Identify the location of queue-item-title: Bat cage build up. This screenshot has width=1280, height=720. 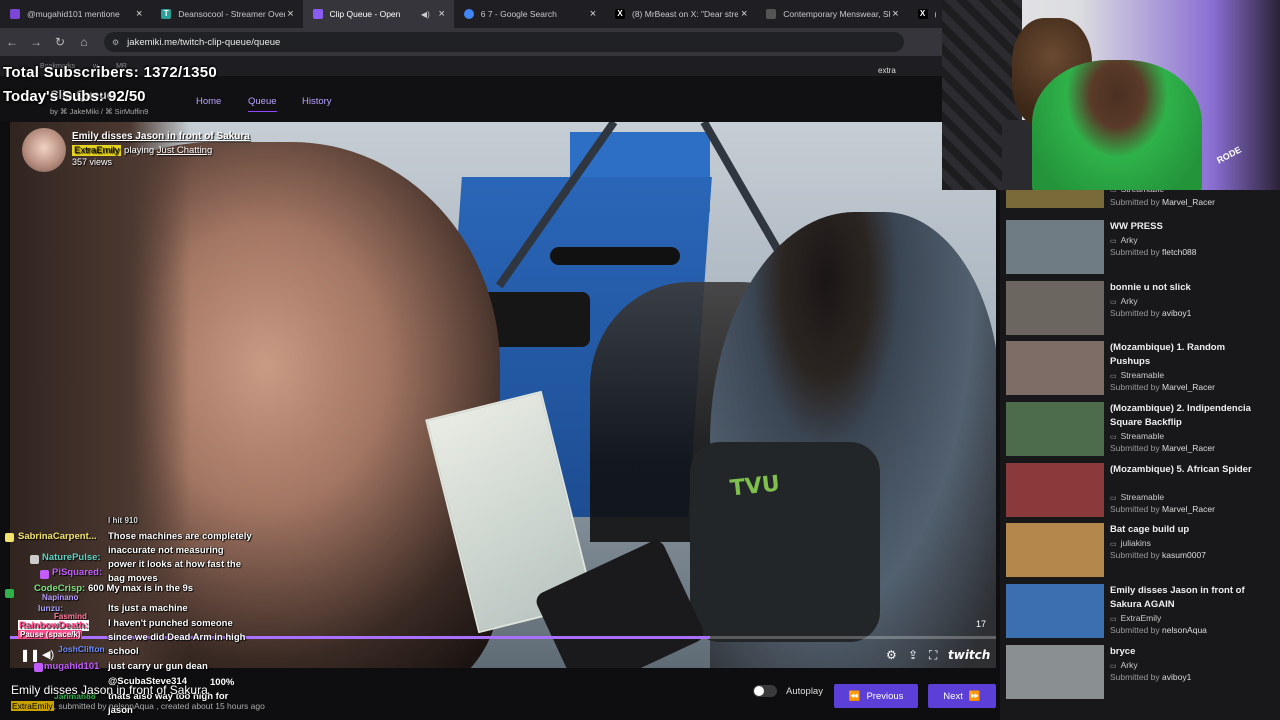
(1185, 530).